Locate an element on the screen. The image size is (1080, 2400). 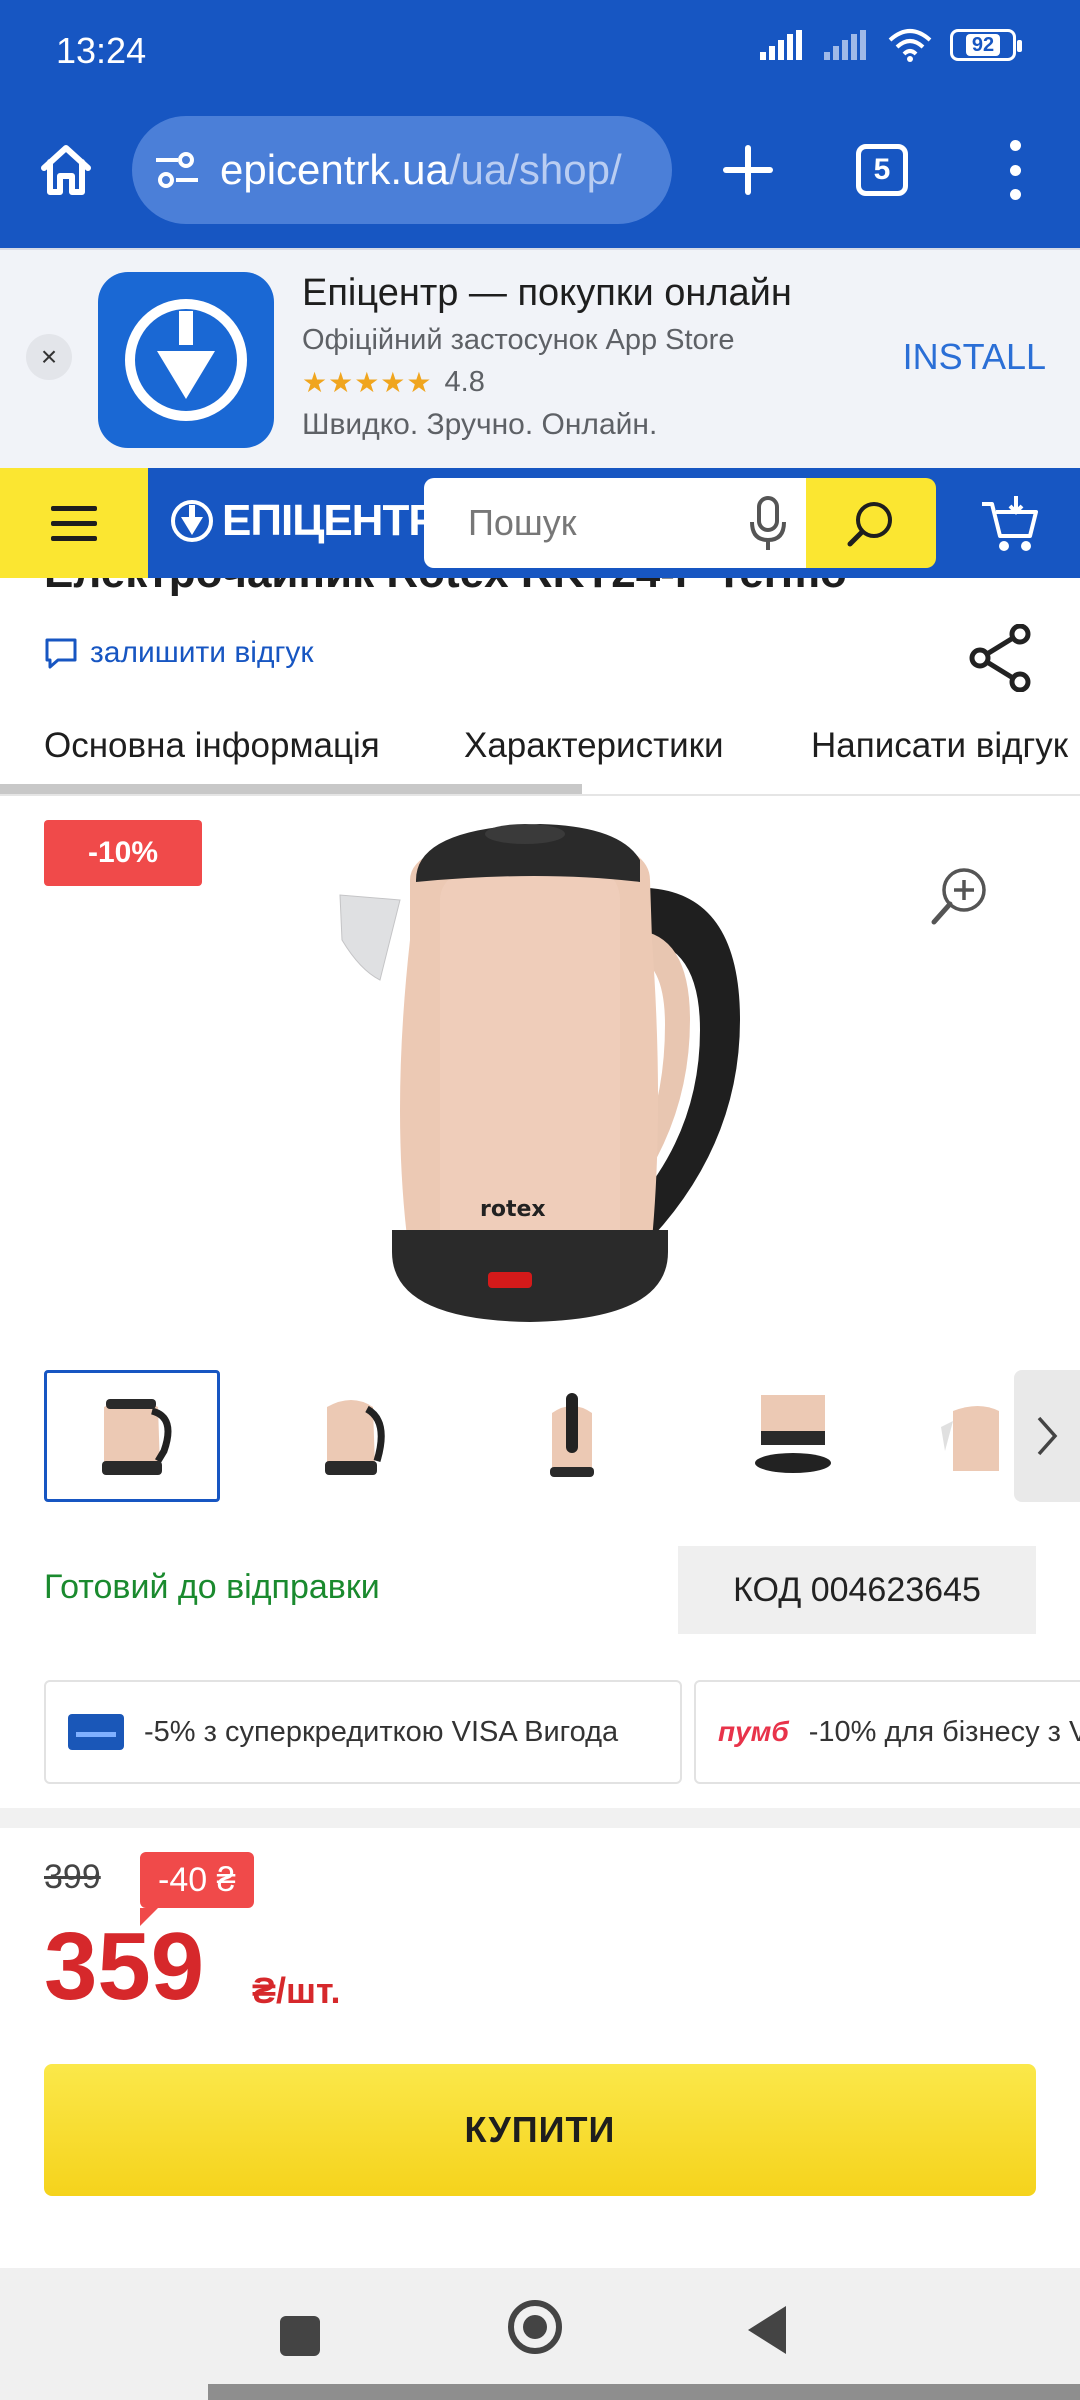
leave-review-link: залишити відгук is located at coordinates (179, 653).